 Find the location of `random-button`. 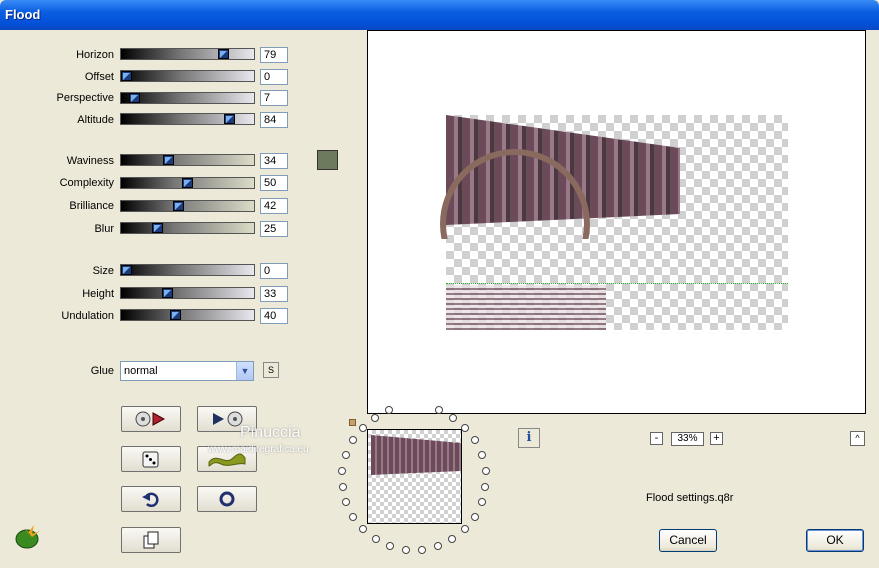

random-button is located at coordinates (151, 459).